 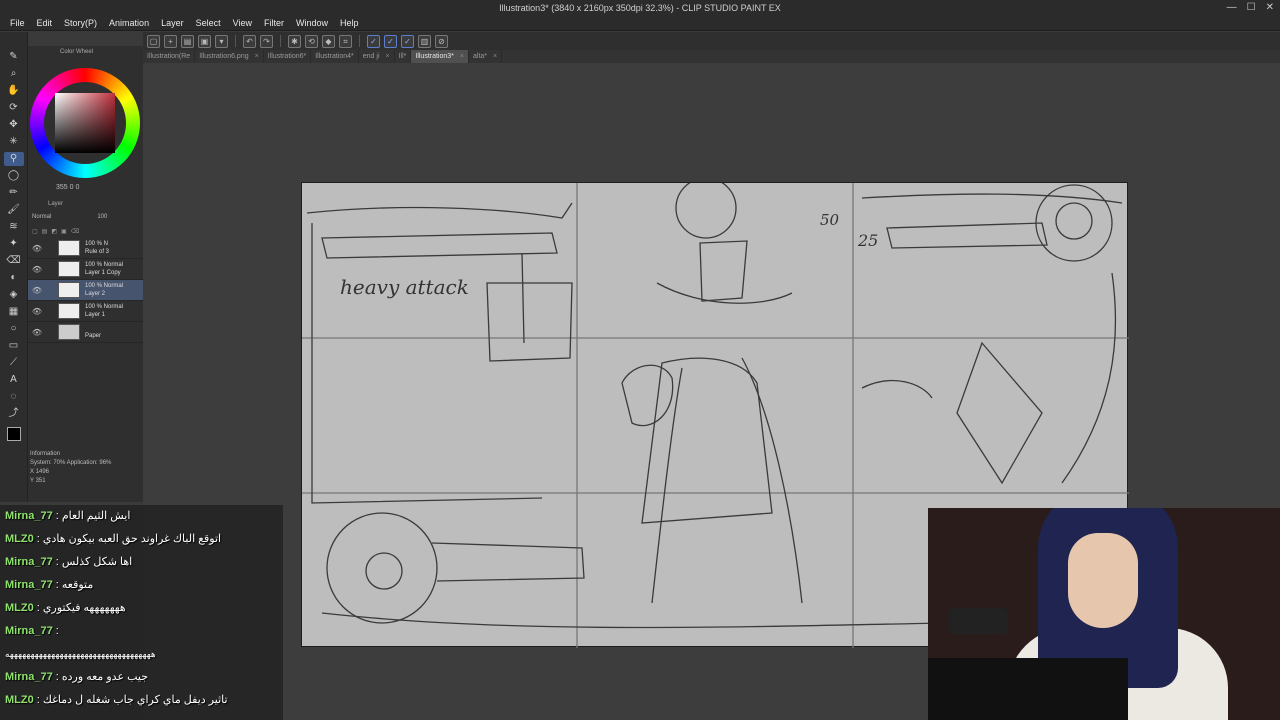 What do you see at coordinates (14, 57) in the screenshot?
I see `pen-icon: ✎` at bounding box center [14, 57].